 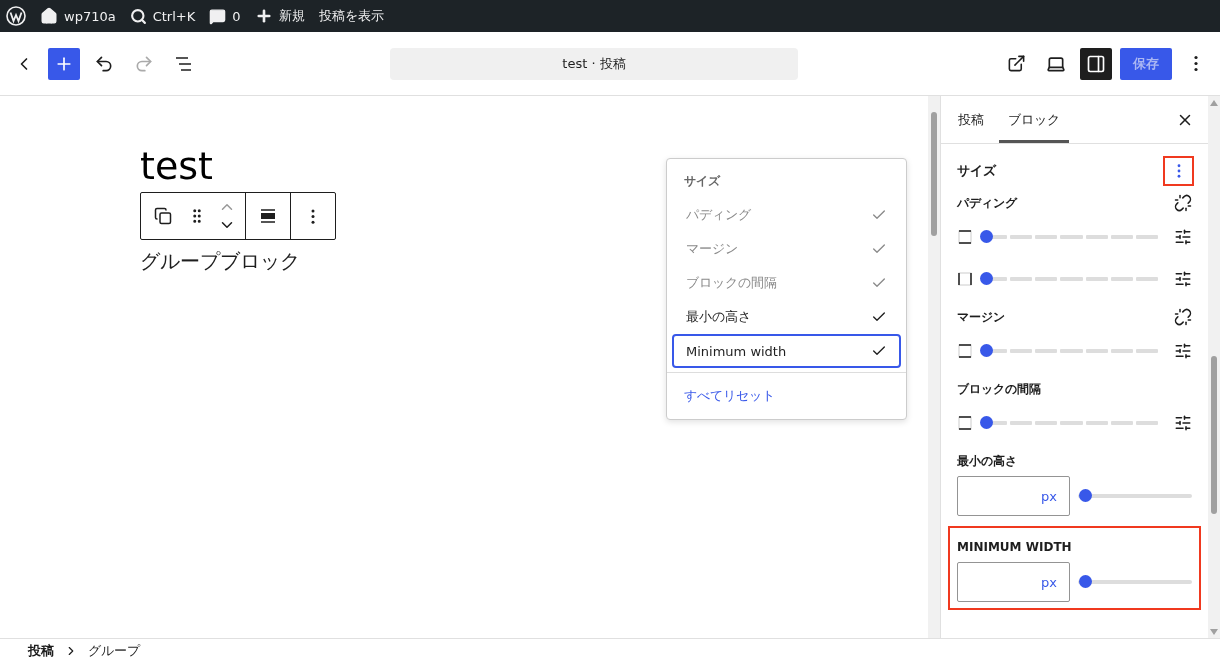 I want to click on sidebar-tab: 投稿, so click(x=971, y=119).